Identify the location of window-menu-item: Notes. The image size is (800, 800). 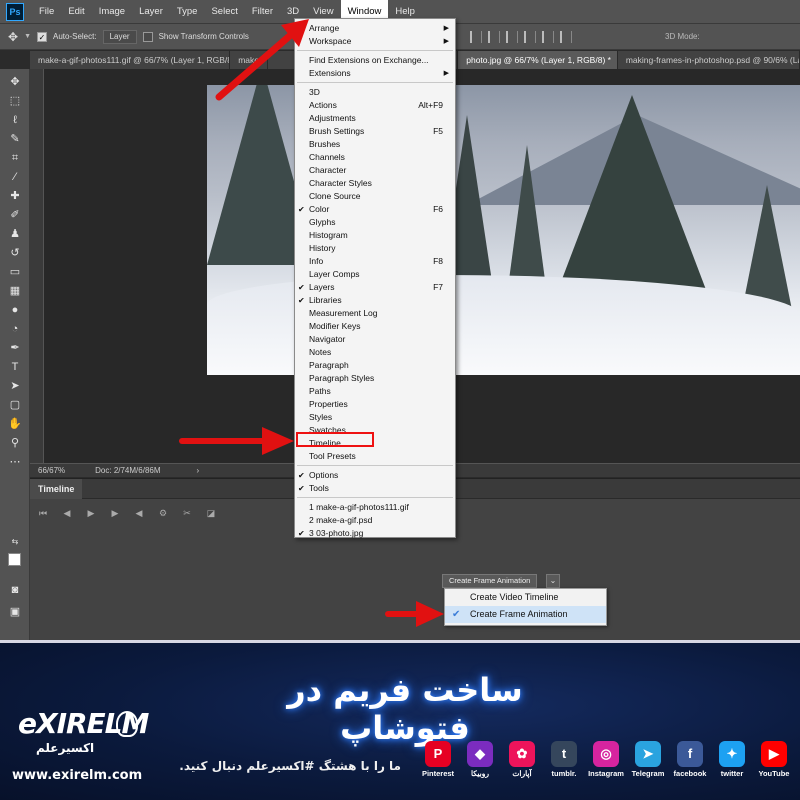
(375, 352).